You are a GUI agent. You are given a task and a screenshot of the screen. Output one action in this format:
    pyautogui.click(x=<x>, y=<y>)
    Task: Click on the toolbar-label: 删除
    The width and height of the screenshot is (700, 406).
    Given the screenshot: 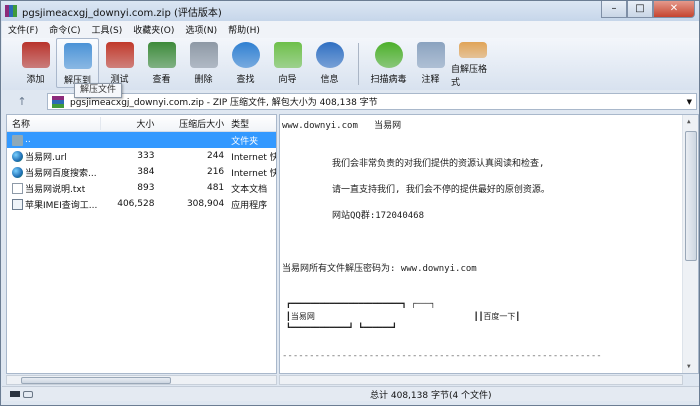 What is the action you would take?
    pyautogui.click(x=203, y=80)
    